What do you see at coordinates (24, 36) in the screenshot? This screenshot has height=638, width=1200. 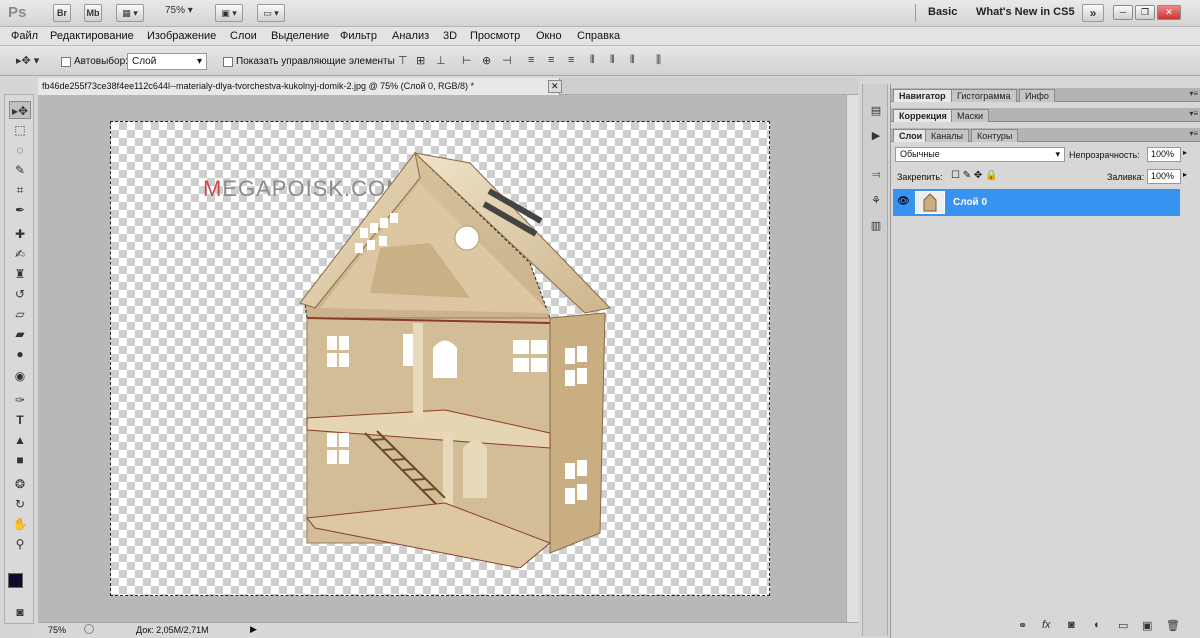 I see `menu-file: Файл` at bounding box center [24, 36].